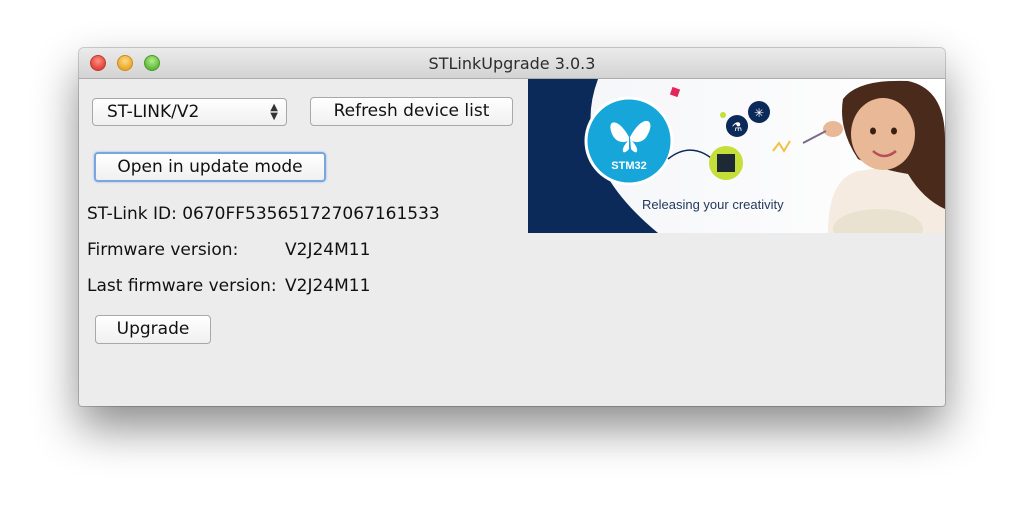  I want to click on last-firmware-version-label: Last firmware version:, so click(182, 286).